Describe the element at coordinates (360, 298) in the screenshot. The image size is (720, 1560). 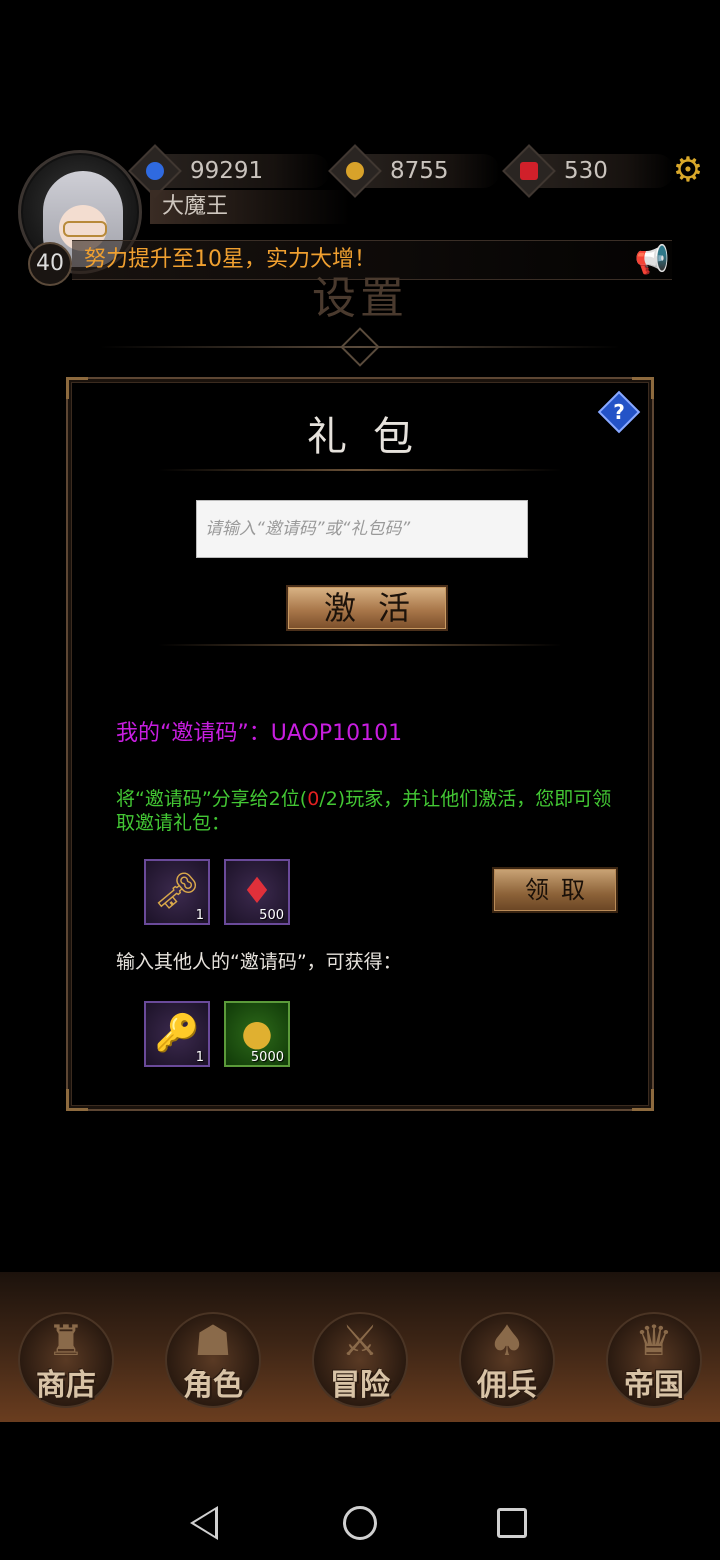
I see `page-title: 设置` at that location.